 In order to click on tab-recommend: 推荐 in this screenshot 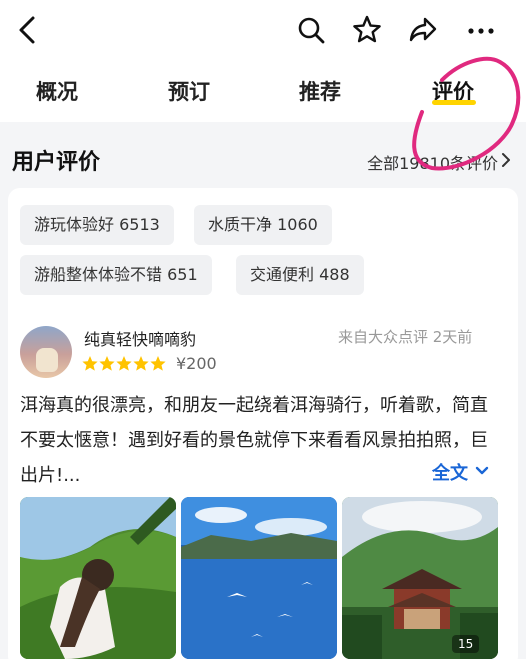, I will do `click(320, 91)`.